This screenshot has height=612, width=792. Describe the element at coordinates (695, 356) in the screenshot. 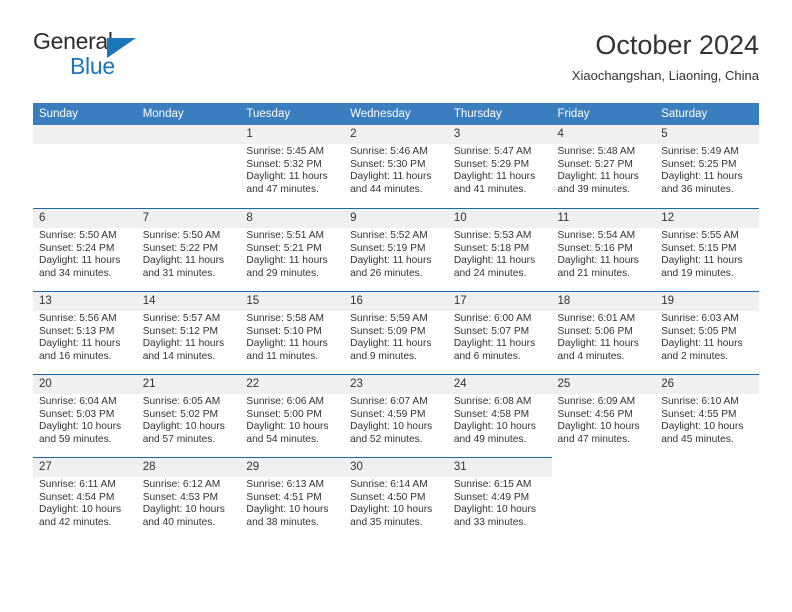

I see `daylight-duration-line2: and 2 minutes.` at that location.